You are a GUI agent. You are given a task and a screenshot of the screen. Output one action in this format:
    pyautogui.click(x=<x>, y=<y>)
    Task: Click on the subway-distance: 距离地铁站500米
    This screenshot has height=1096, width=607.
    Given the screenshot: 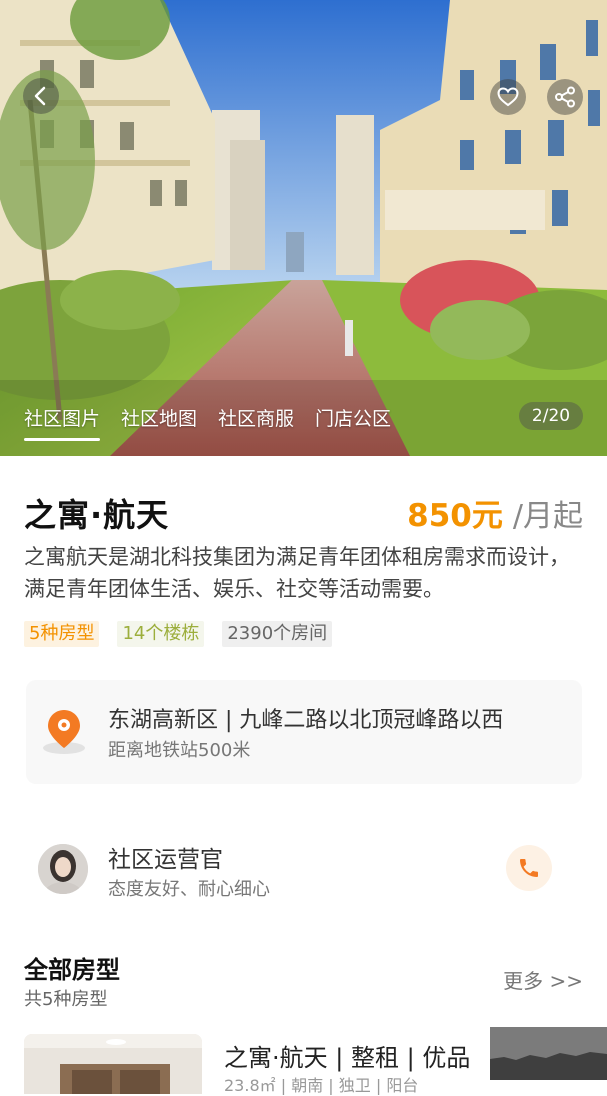 What is the action you would take?
    pyautogui.click(x=179, y=750)
    